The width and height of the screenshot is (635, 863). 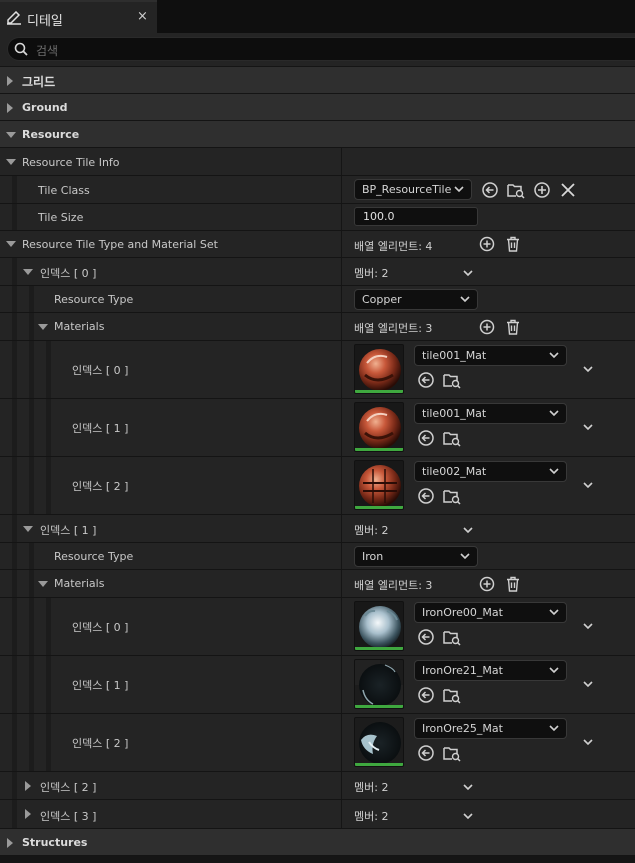 I want to click on add-circle-icon, so click(x=542, y=190).